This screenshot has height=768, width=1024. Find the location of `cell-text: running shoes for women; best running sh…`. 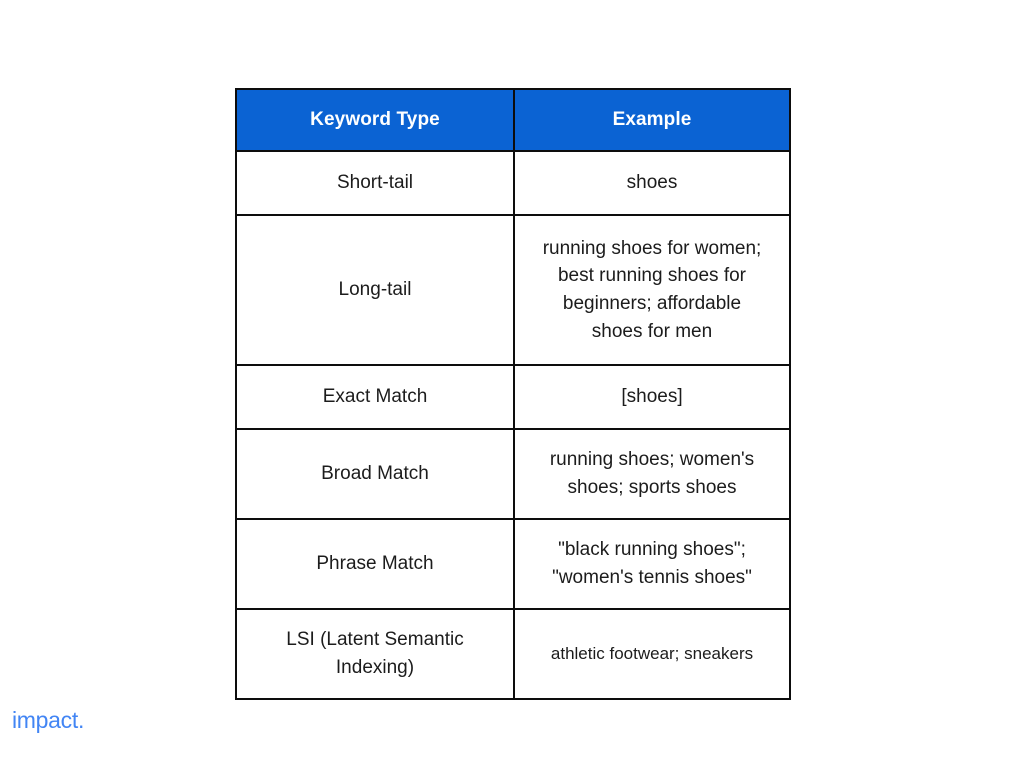

cell-text: running shoes for women; best running sh… is located at coordinates (652, 289).